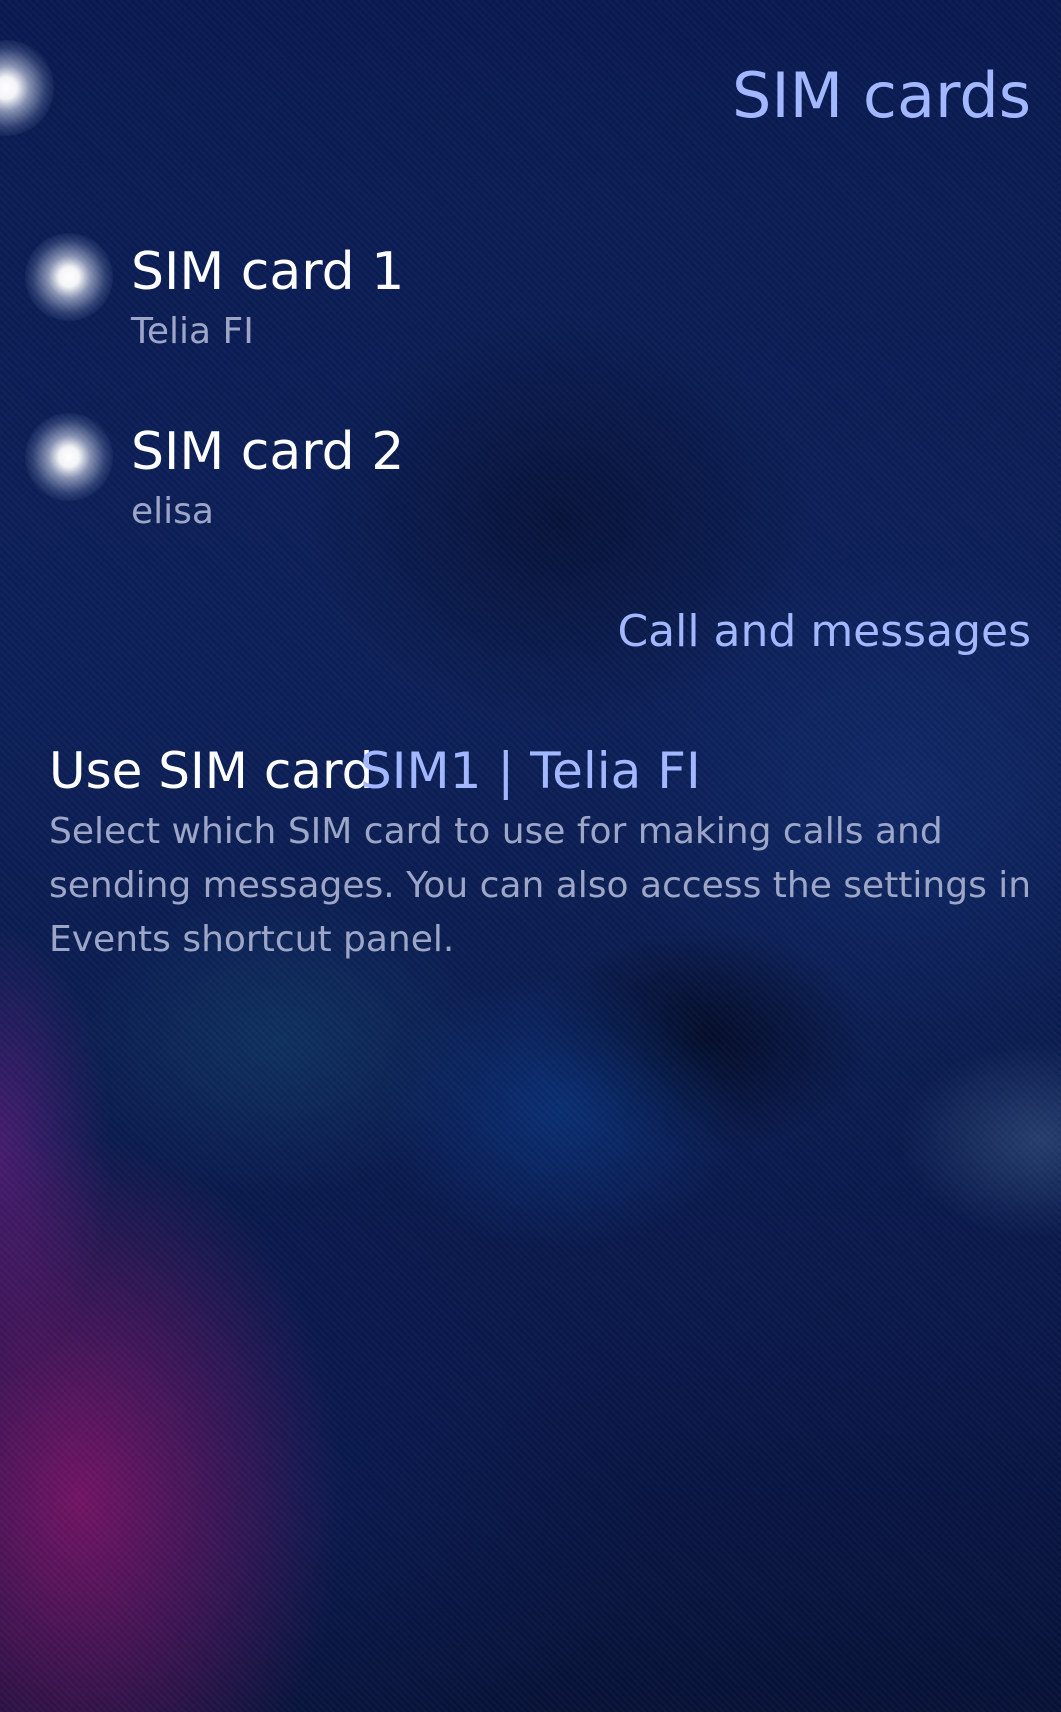  What do you see at coordinates (211, 771) in the screenshot?
I see `combobox-label: Use SIM card` at bounding box center [211, 771].